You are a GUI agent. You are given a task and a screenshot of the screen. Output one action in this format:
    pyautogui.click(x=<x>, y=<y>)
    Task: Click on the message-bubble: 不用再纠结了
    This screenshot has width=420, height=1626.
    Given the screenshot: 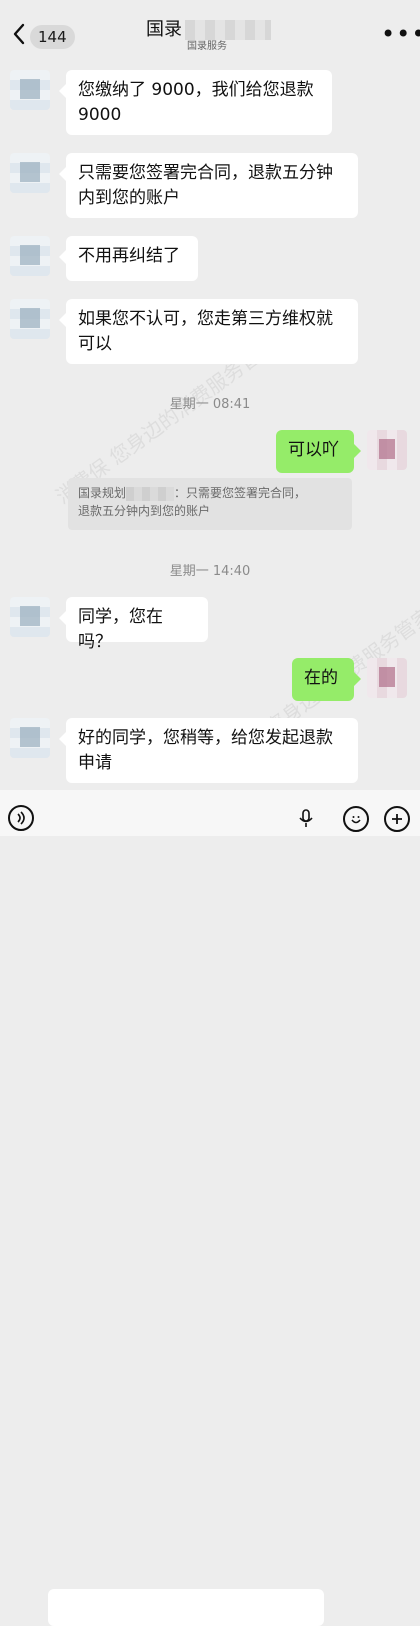 What is the action you would take?
    pyautogui.click(x=128, y=258)
    